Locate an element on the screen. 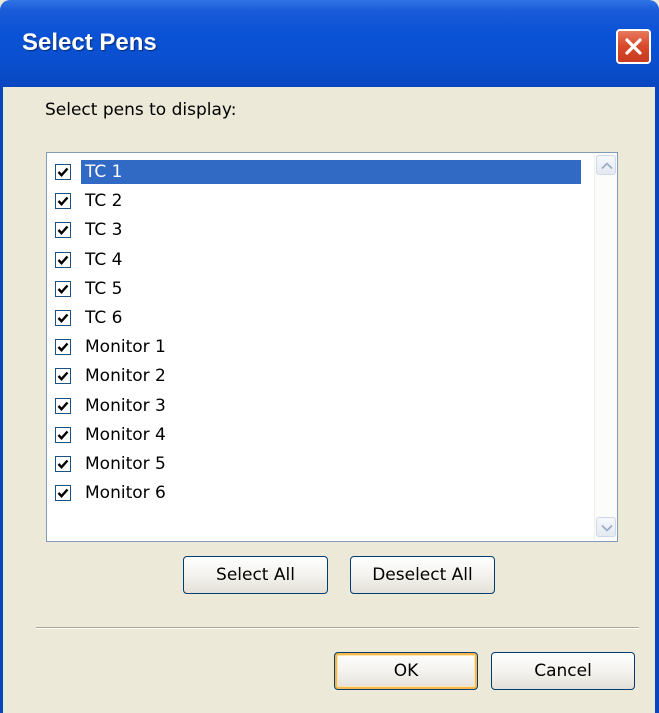 The image size is (659, 713). pen-label: Monitor 1 is located at coordinates (125, 347).